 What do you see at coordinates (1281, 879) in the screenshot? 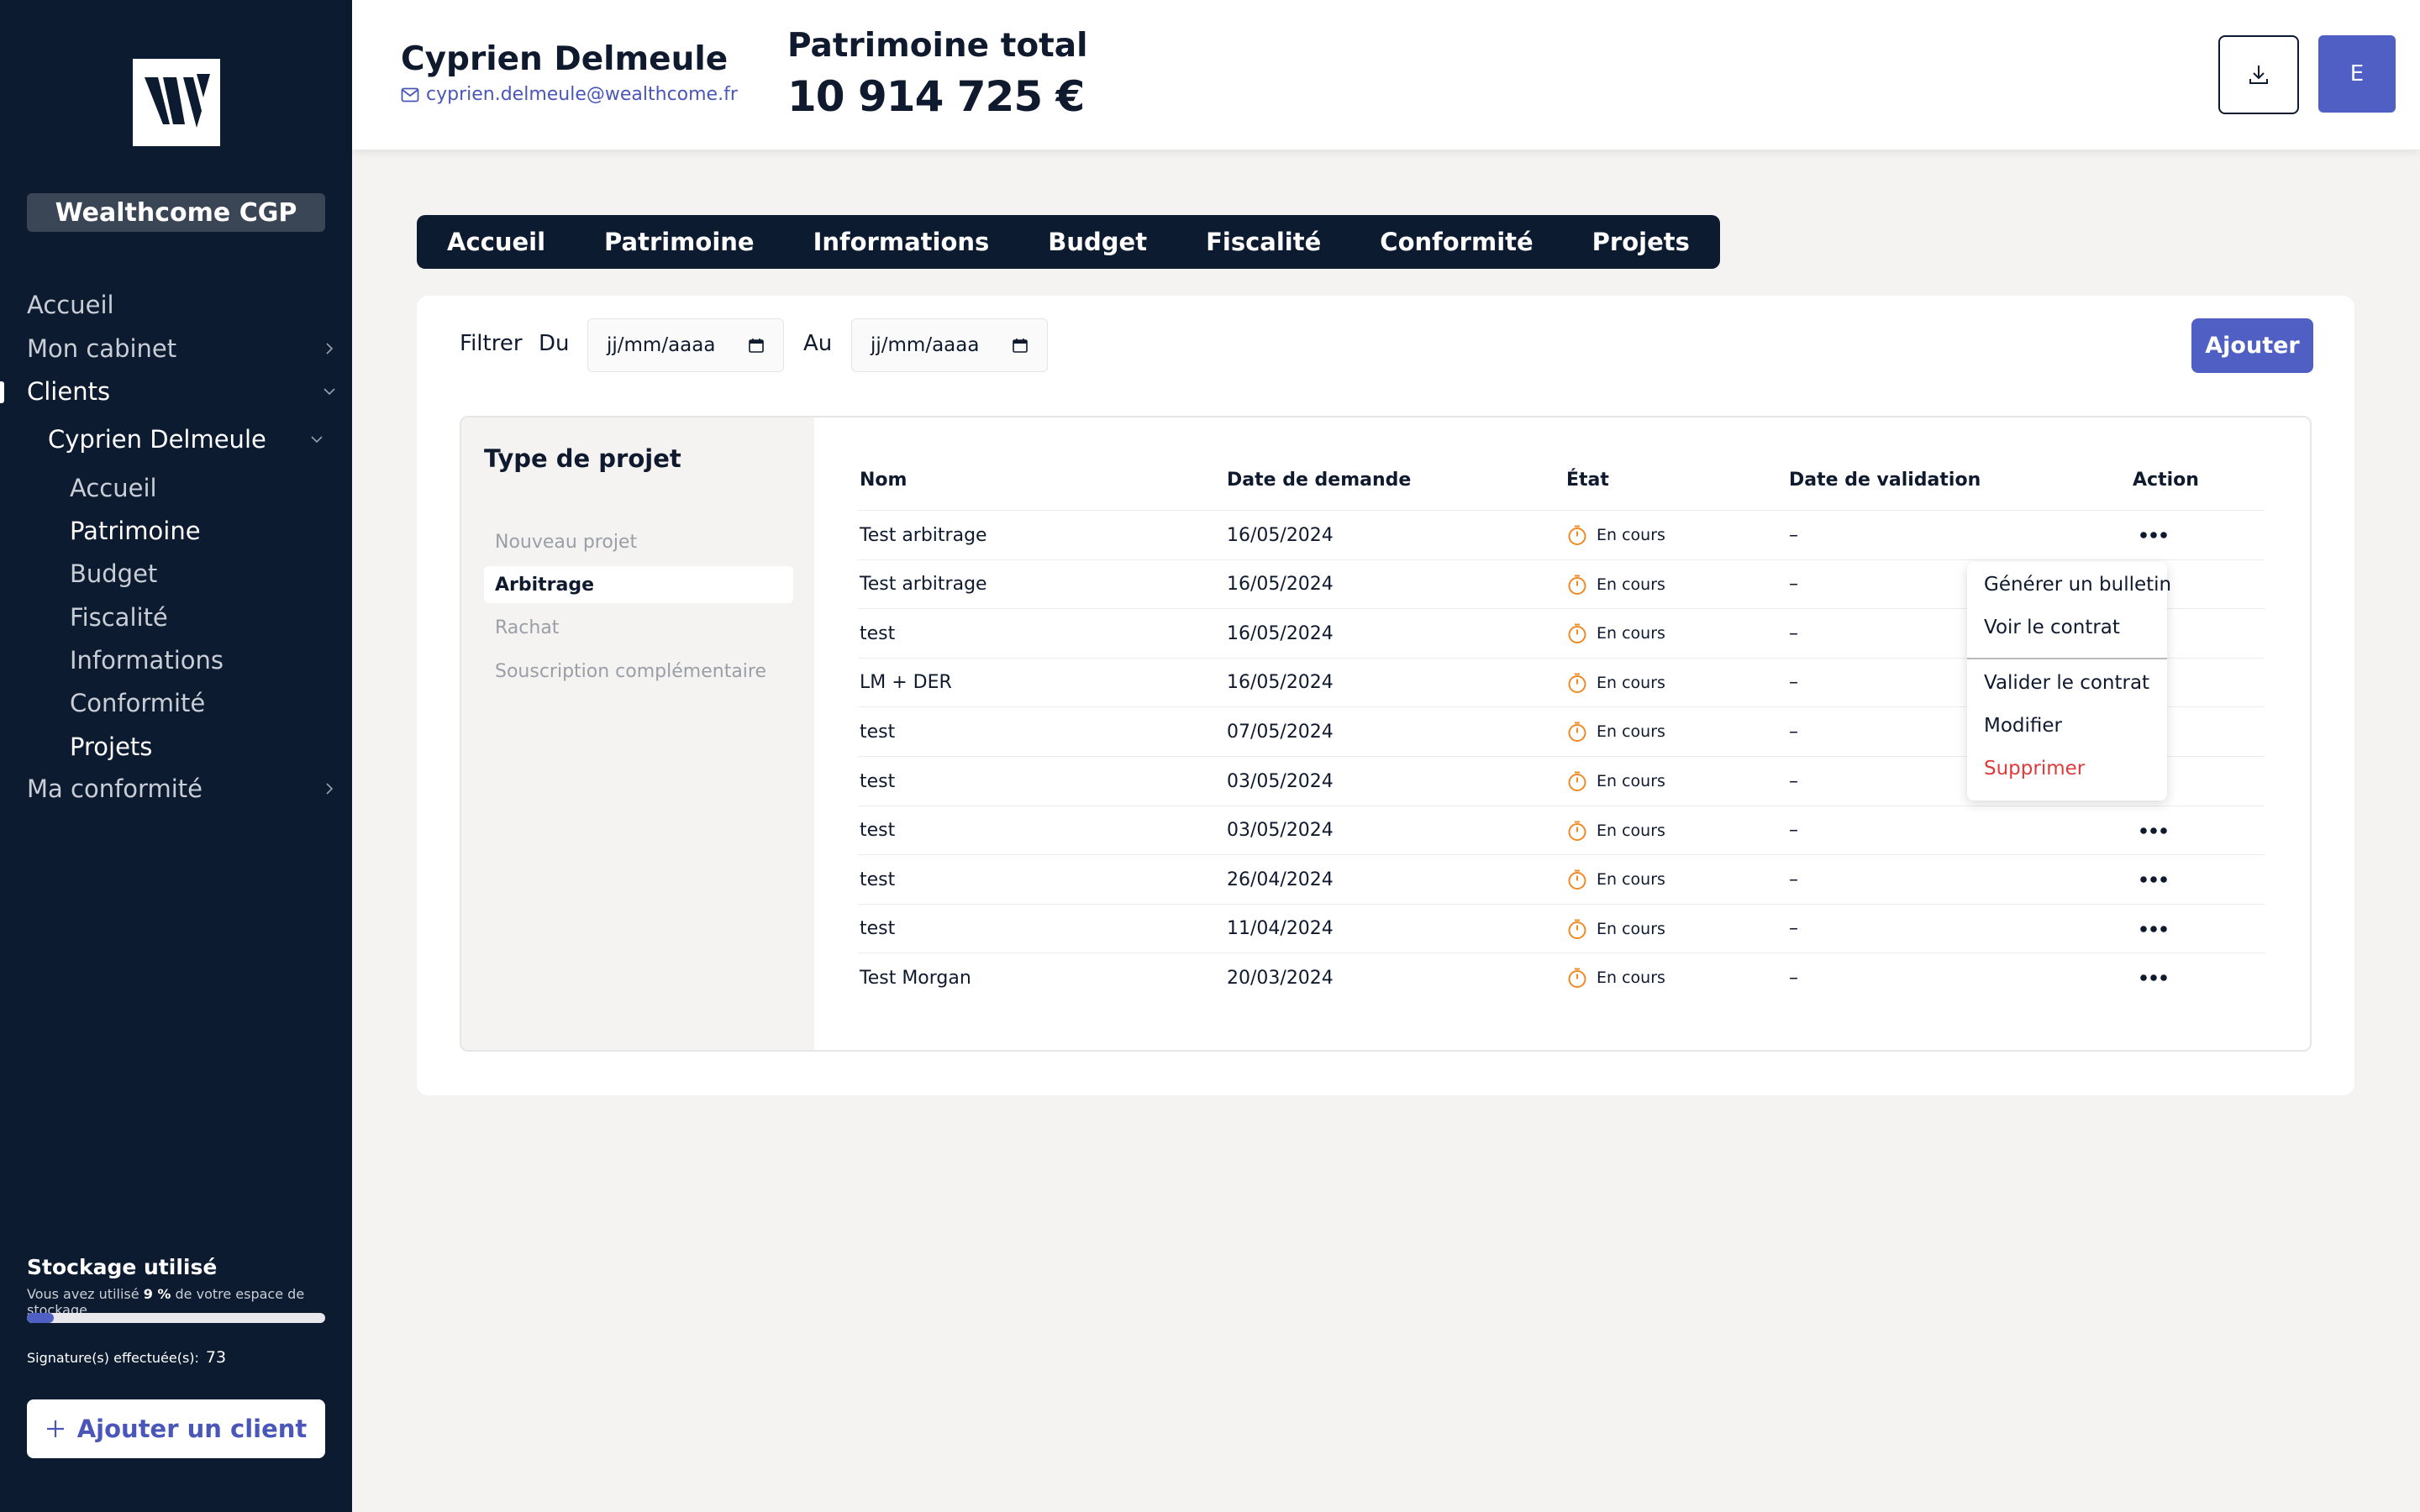
I see `cell-date-demande: 26/04/2024` at bounding box center [1281, 879].